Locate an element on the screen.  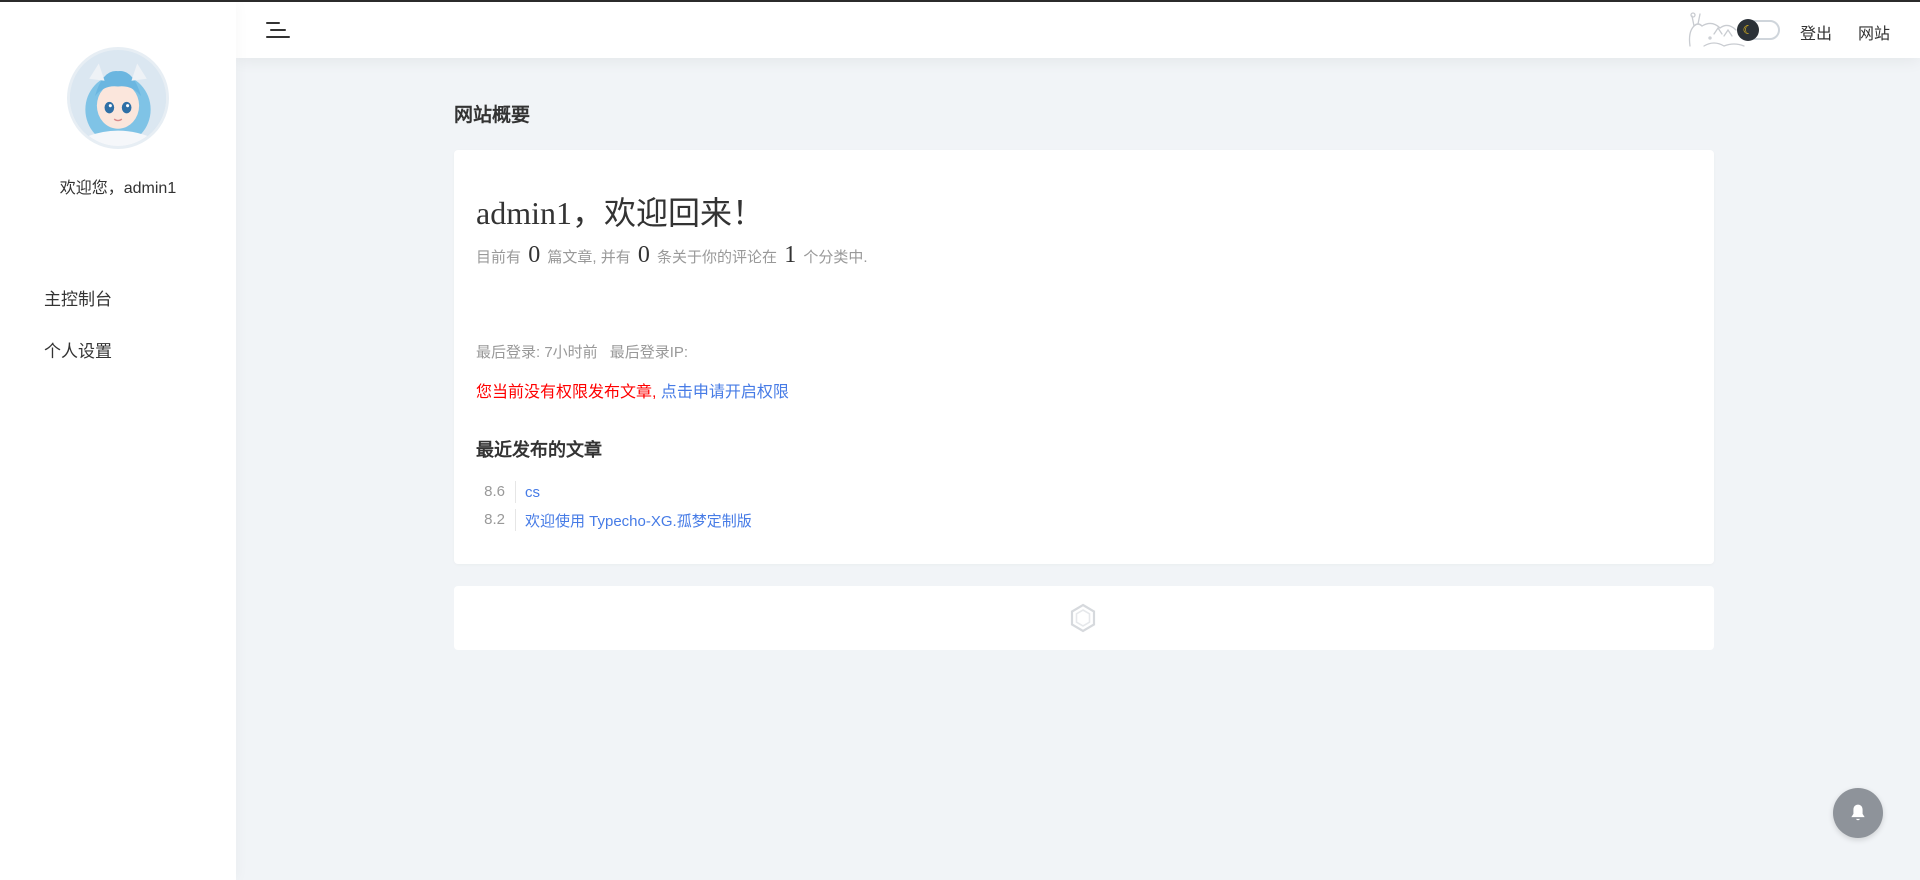
recent-posts-heading: 最近发布的文章 is located at coordinates (539, 450).